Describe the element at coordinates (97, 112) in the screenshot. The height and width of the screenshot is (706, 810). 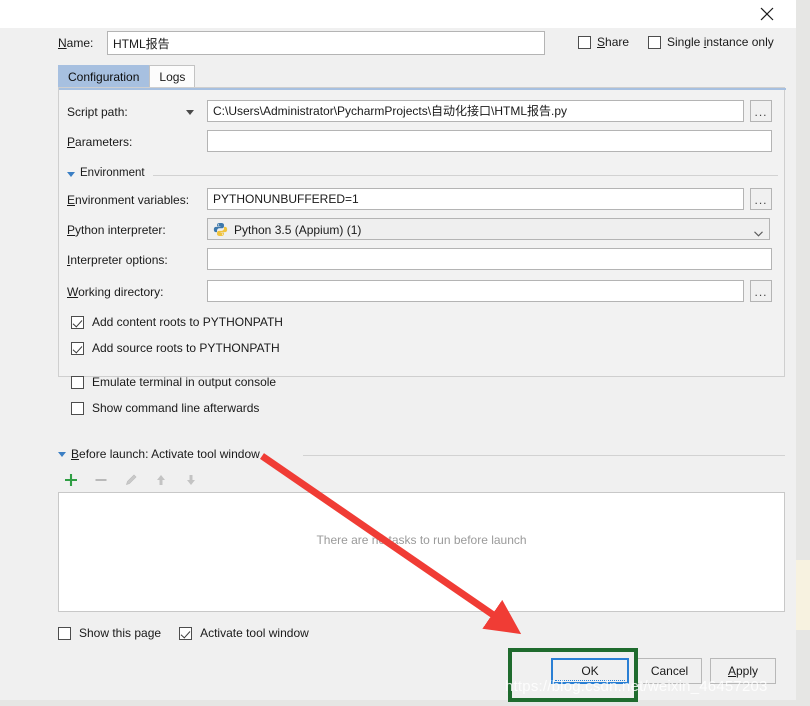
I see `script-path-label: Script path:` at that location.